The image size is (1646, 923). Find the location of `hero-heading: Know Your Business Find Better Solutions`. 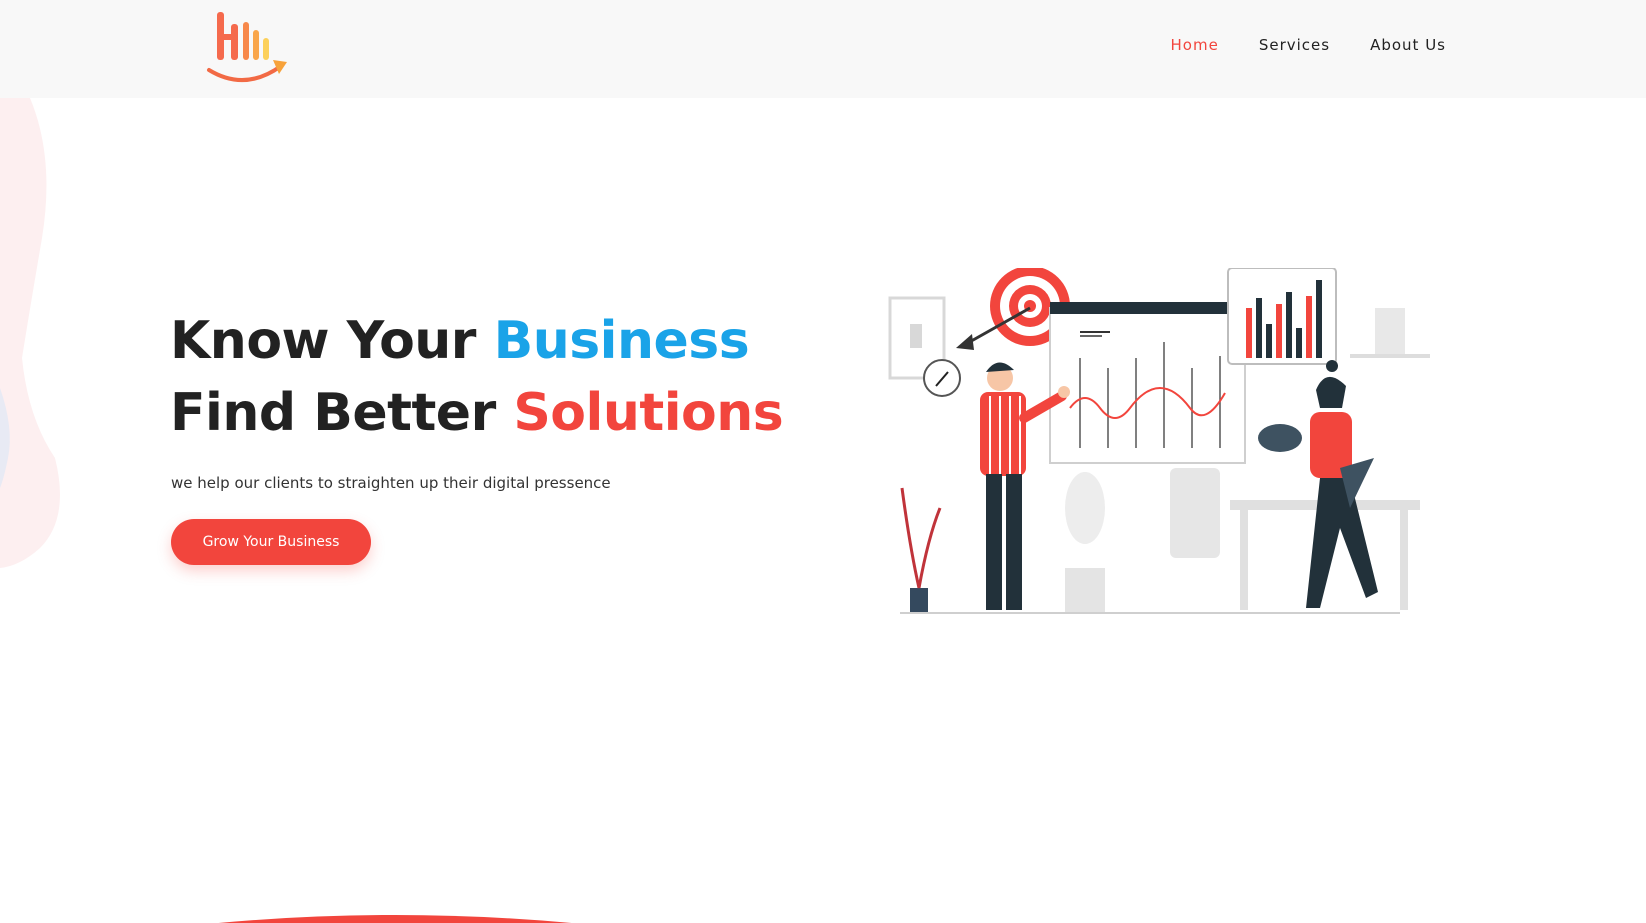

hero-heading: Know Your Business Find Better Solutions is located at coordinates (477, 377).